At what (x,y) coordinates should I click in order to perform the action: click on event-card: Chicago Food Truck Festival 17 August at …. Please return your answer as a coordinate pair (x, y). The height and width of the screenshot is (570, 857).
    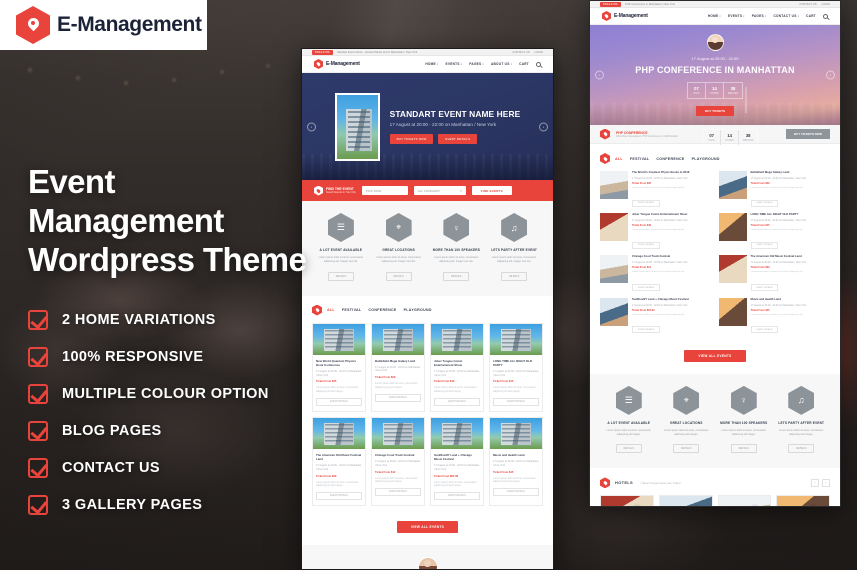
    Looking at the image, I should click on (398, 461).